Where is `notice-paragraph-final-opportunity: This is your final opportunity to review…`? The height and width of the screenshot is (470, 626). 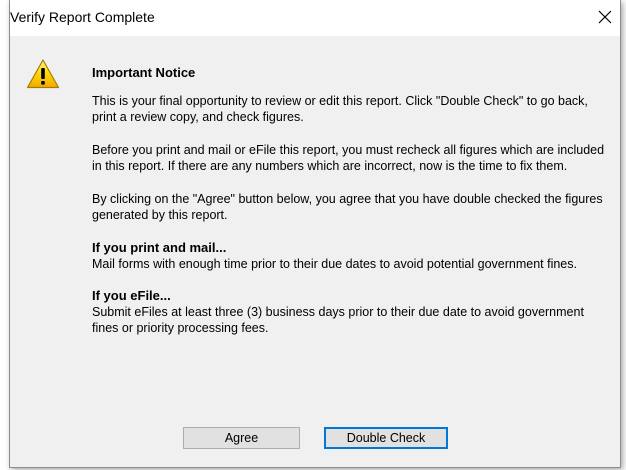
notice-paragraph-final-opportunity: This is your final opportunity to review… is located at coordinates (340, 109).